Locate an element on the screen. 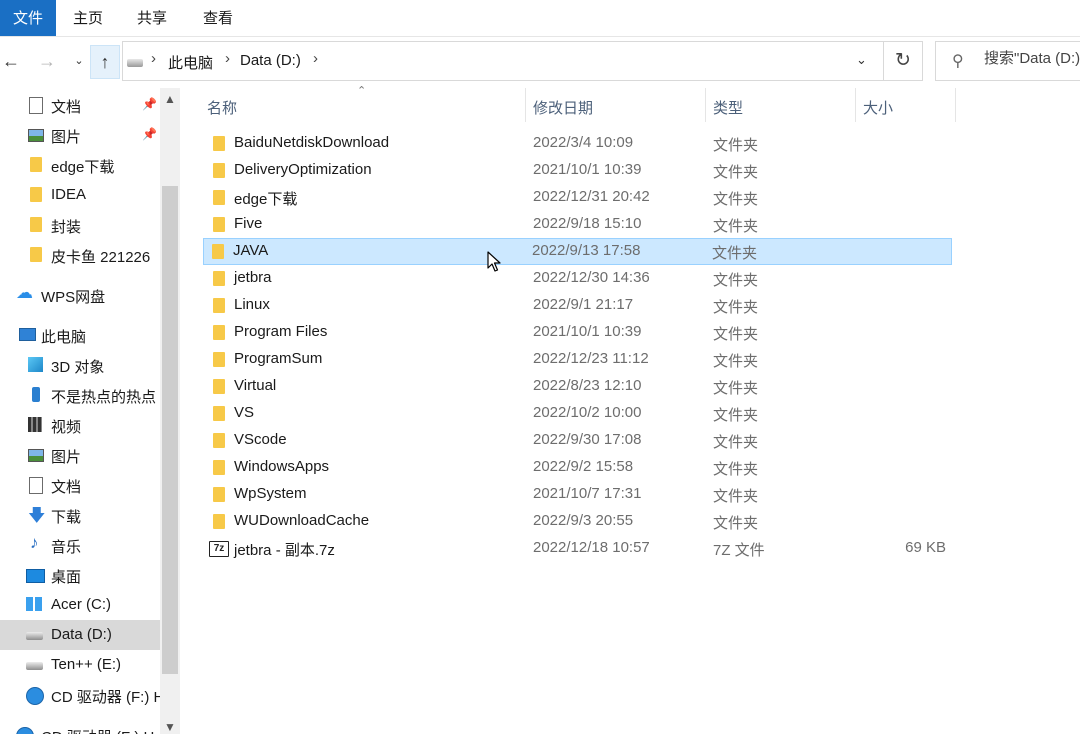  sidebar-item-hotspot-device: 不是热点的热点 is located at coordinates (80, 395).